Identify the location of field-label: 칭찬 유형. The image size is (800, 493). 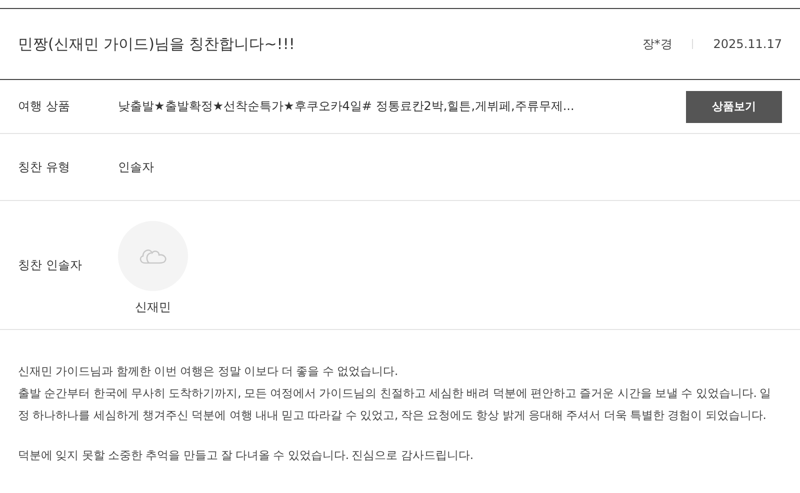
(44, 167).